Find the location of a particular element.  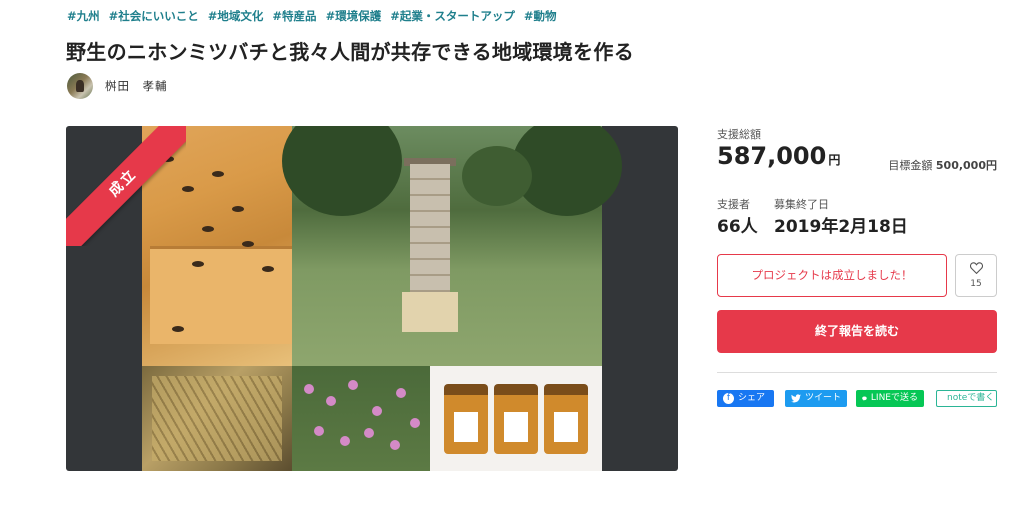

backers-label: 支援者 is located at coordinates (733, 204).